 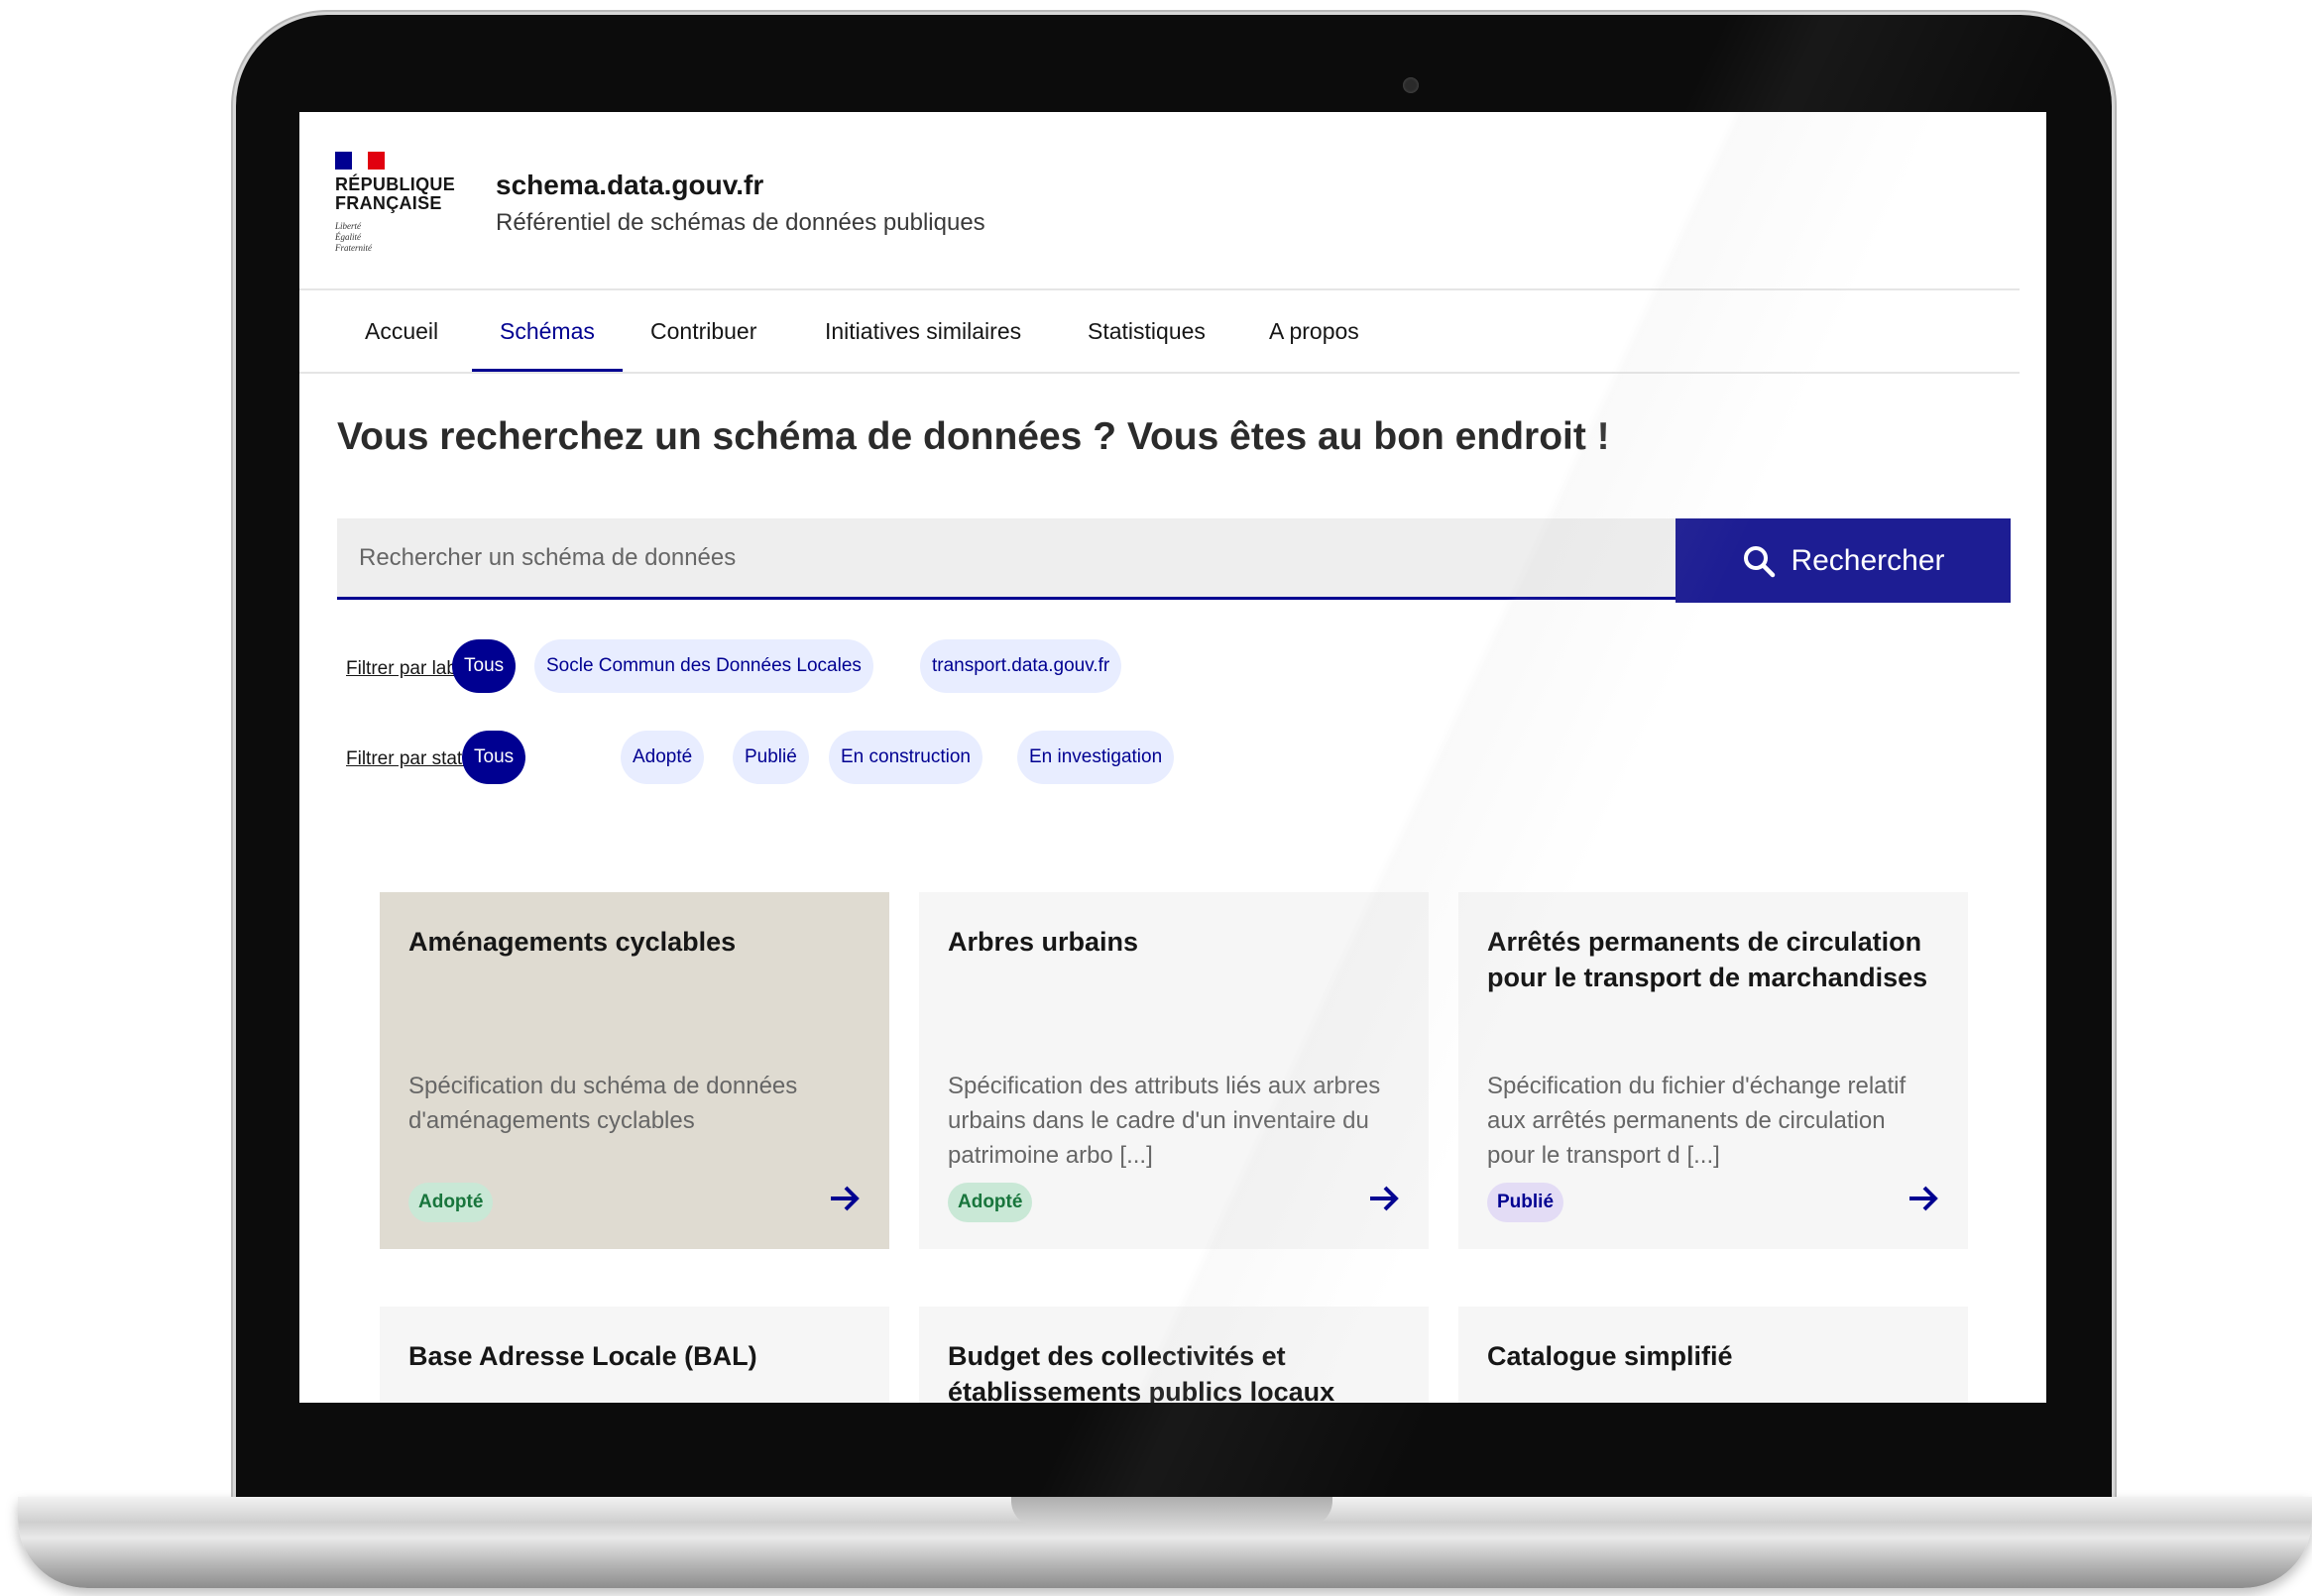 I want to click on webcam-dot, so click(x=1411, y=85).